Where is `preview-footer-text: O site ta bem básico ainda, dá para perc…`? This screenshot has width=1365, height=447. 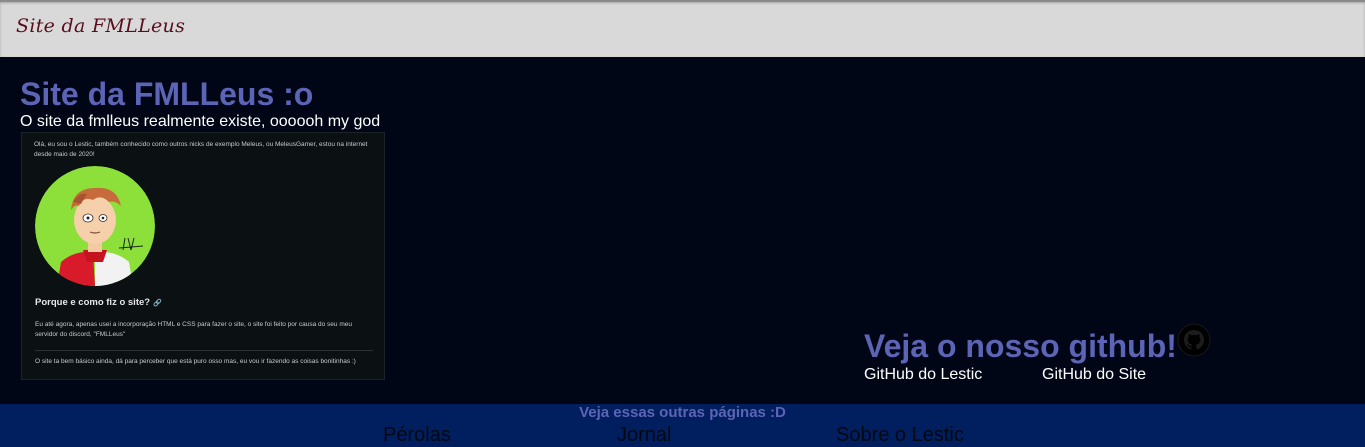
preview-footer-text: O site ta bem básico ainda, dá para perc… is located at coordinates (195, 361).